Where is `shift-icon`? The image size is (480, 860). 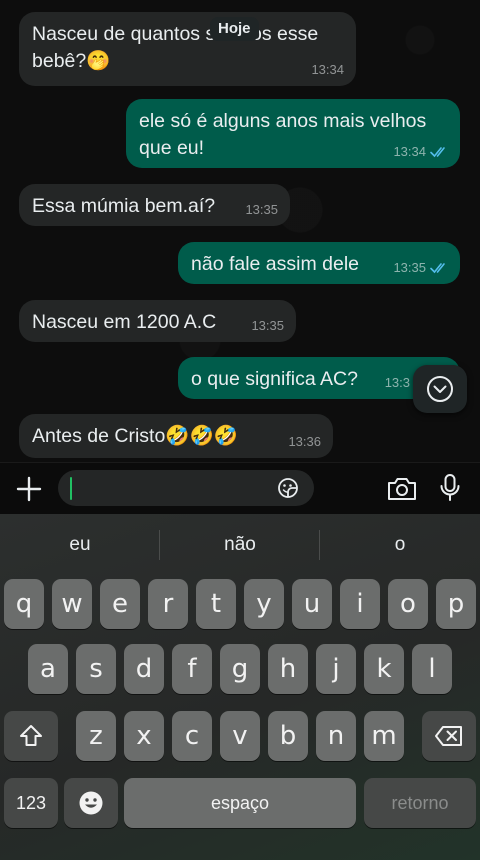
shift-icon is located at coordinates (31, 735).